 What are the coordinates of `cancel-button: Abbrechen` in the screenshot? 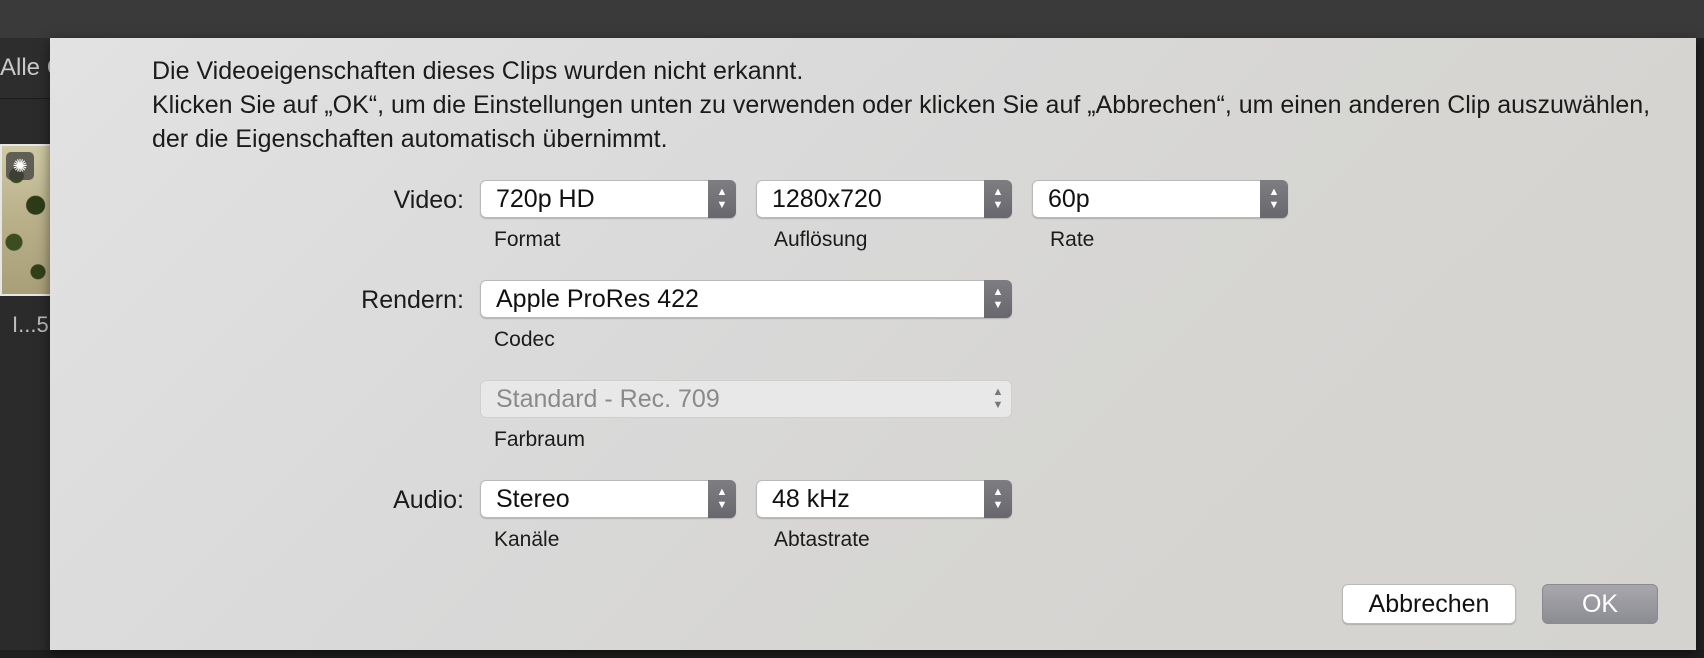 It's located at (1429, 604).